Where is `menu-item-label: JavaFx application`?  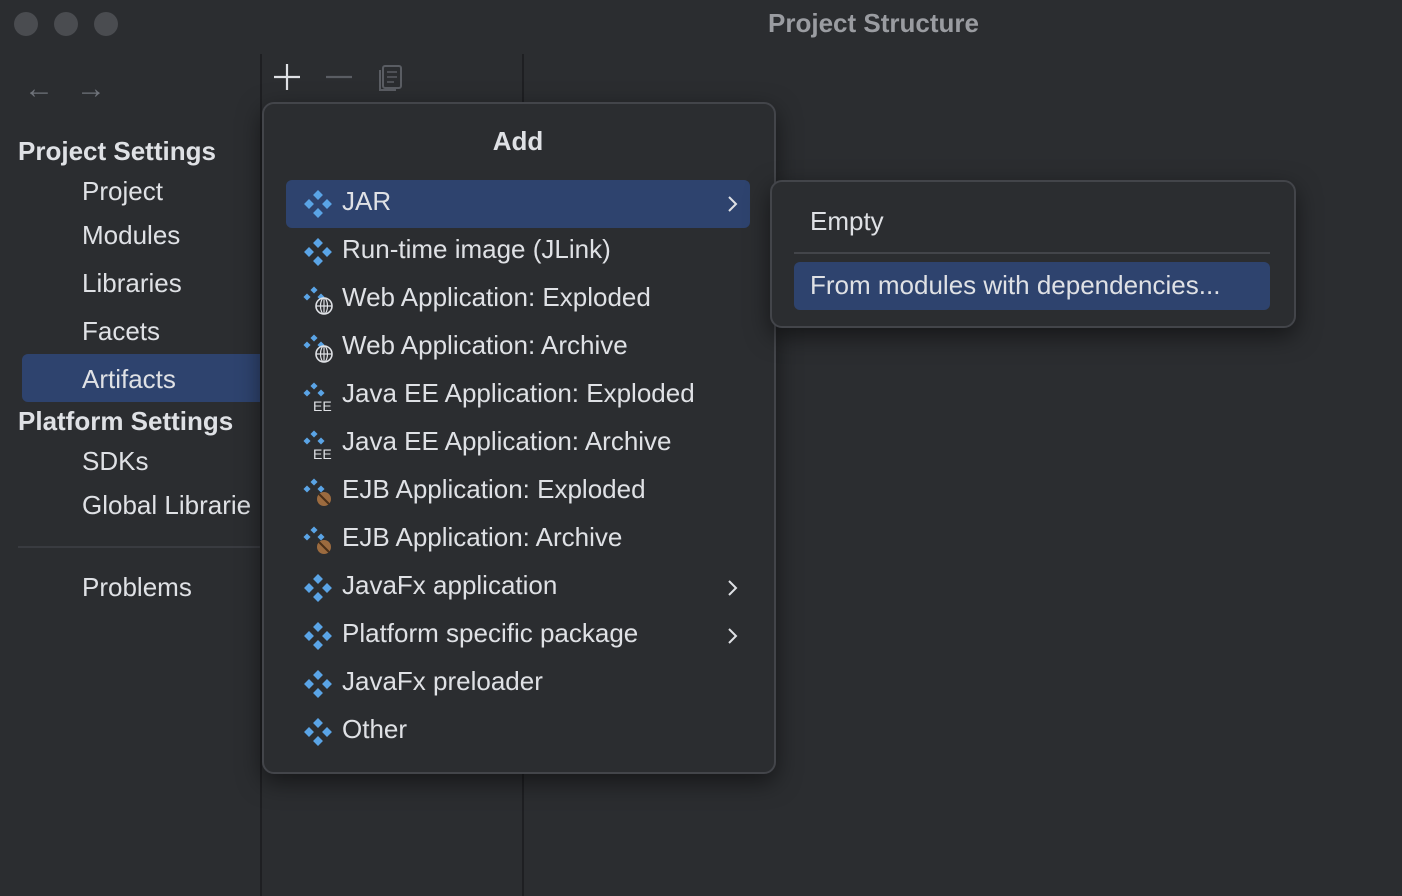
menu-item-label: JavaFx application is located at coordinates (450, 585).